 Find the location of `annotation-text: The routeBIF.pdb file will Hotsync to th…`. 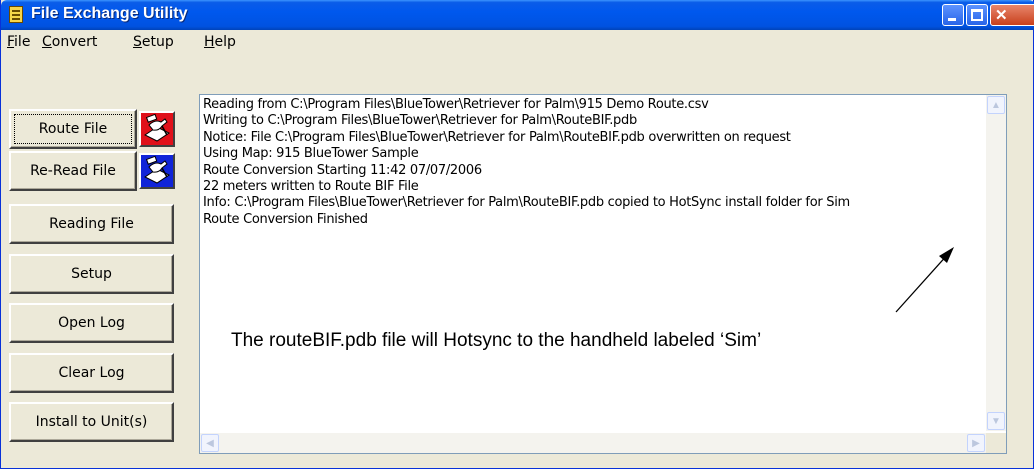

annotation-text: The routeBIF.pdb file will Hotsync to th… is located at coordinates (496, 340).